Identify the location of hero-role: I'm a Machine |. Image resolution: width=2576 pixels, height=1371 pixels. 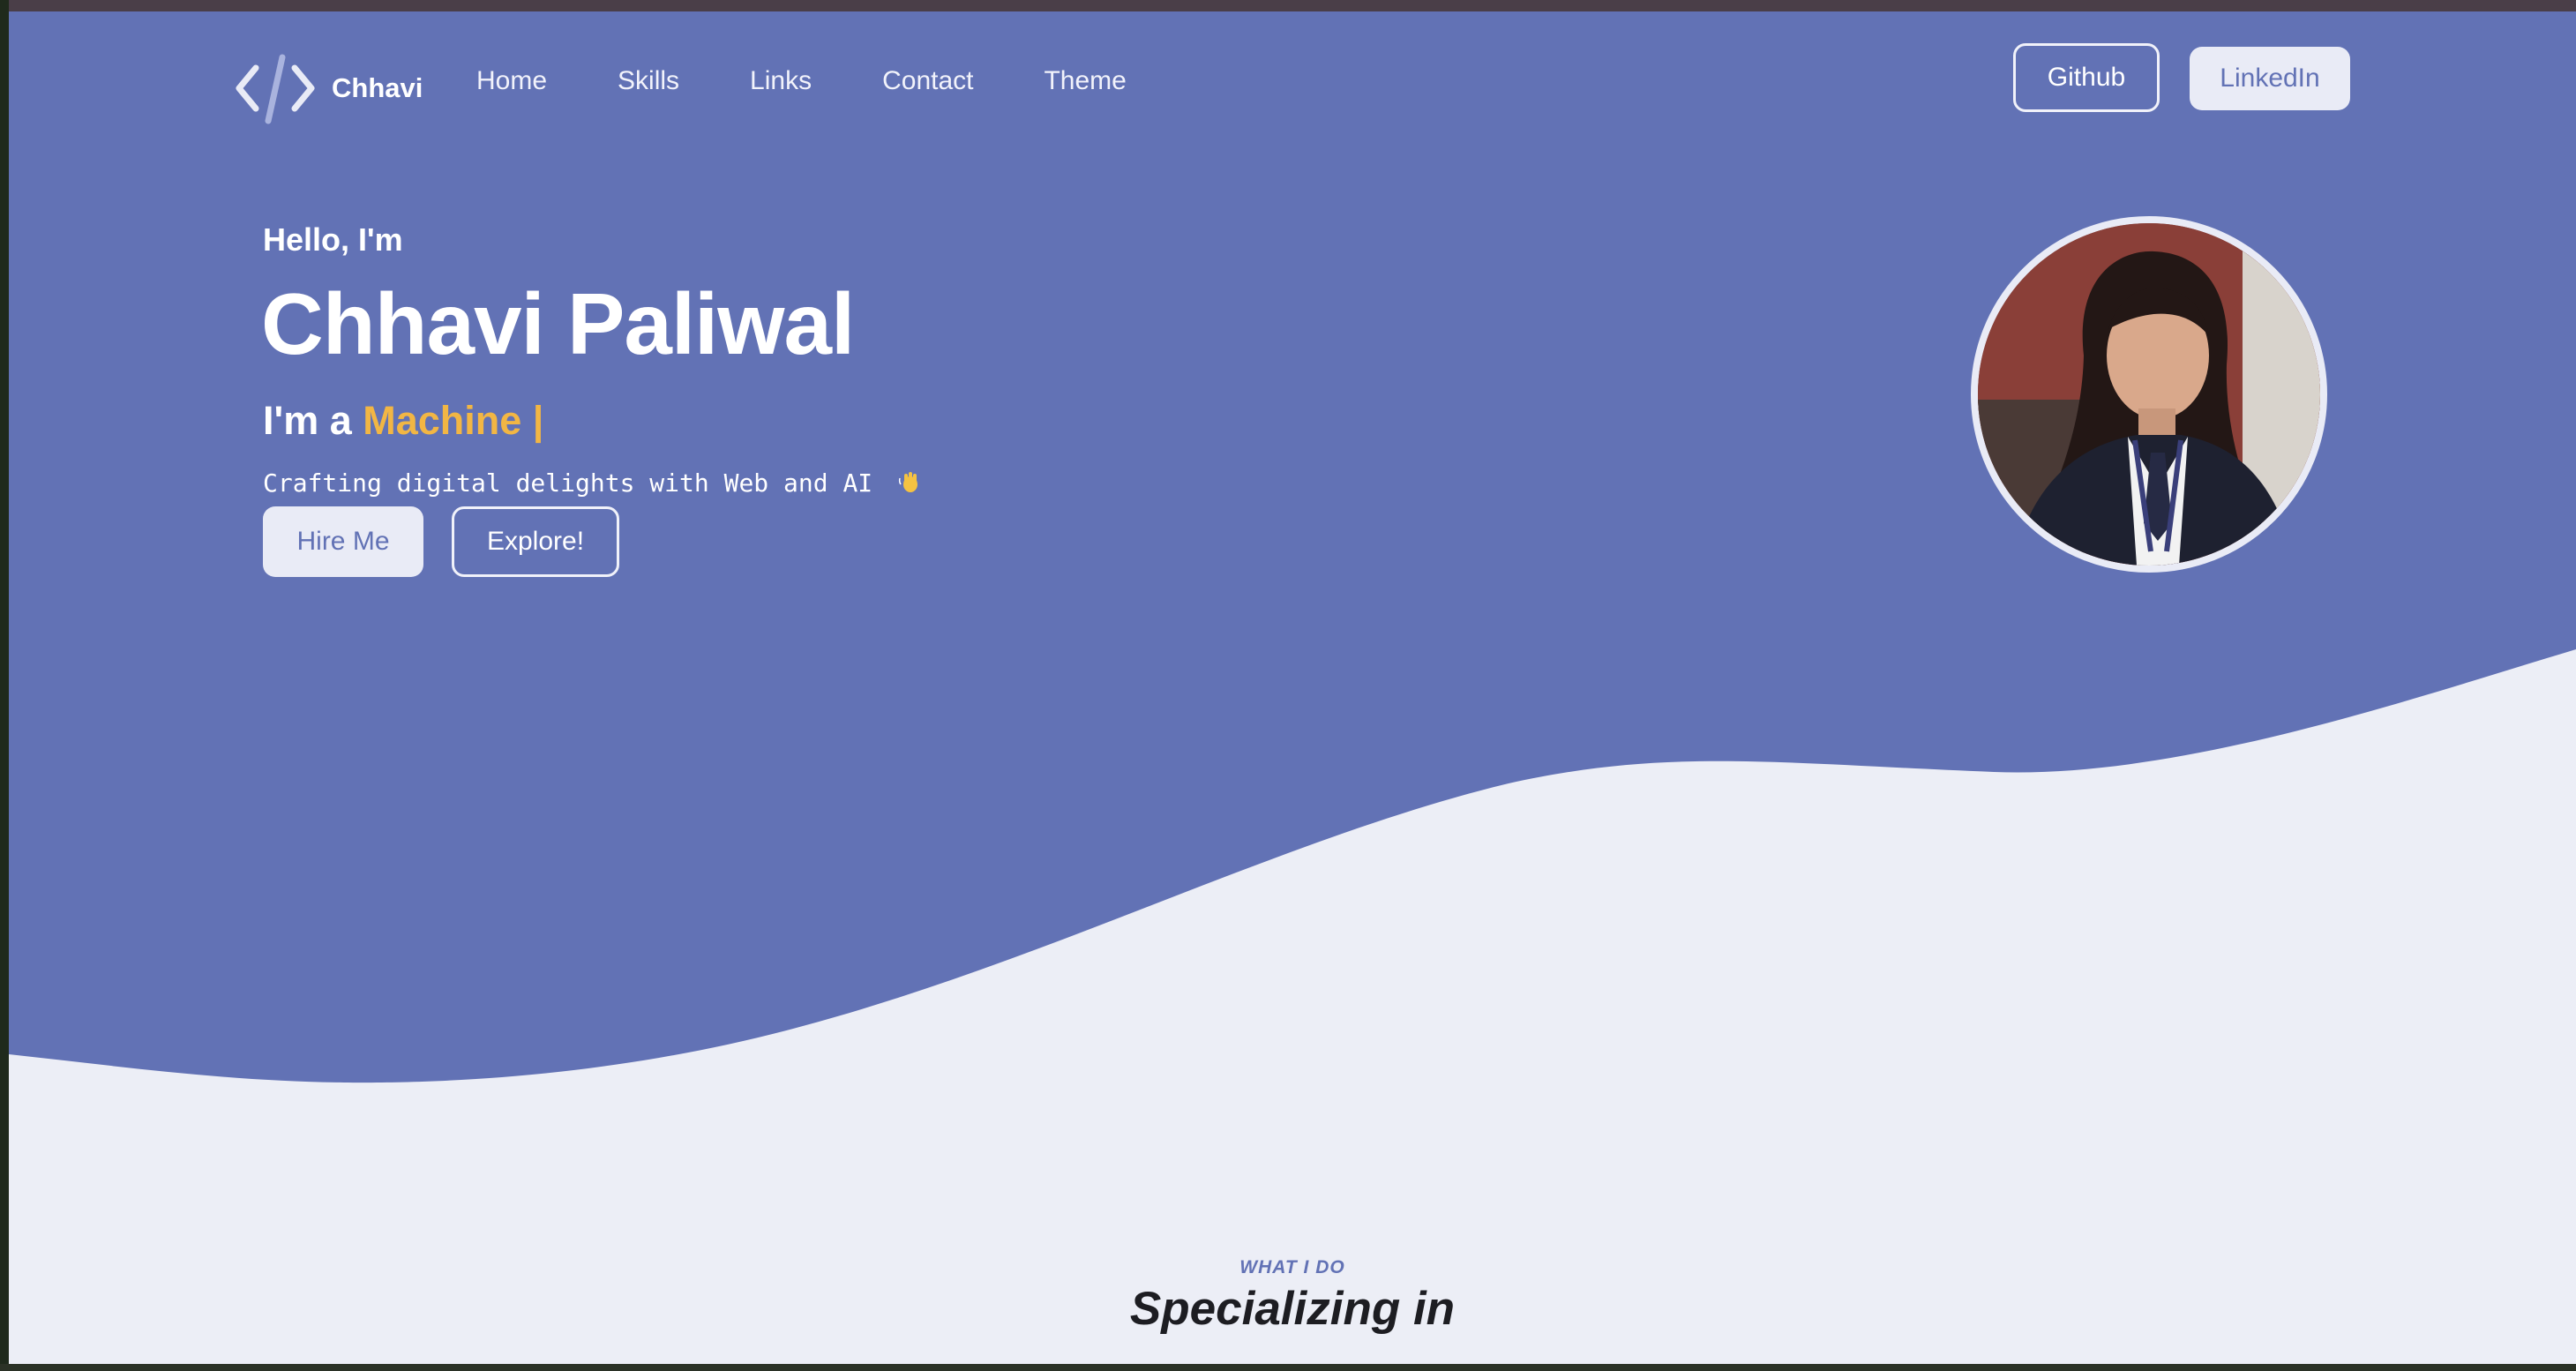
(403, 421).